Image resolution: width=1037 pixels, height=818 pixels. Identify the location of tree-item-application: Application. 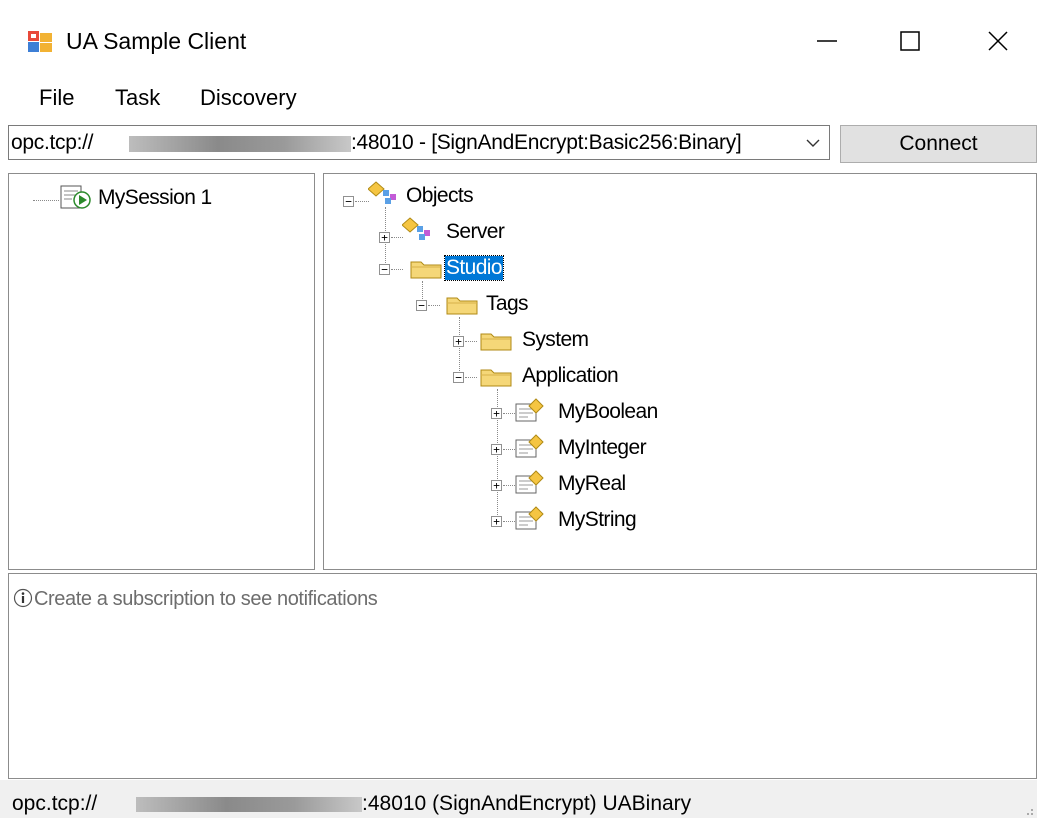
(570, 376).